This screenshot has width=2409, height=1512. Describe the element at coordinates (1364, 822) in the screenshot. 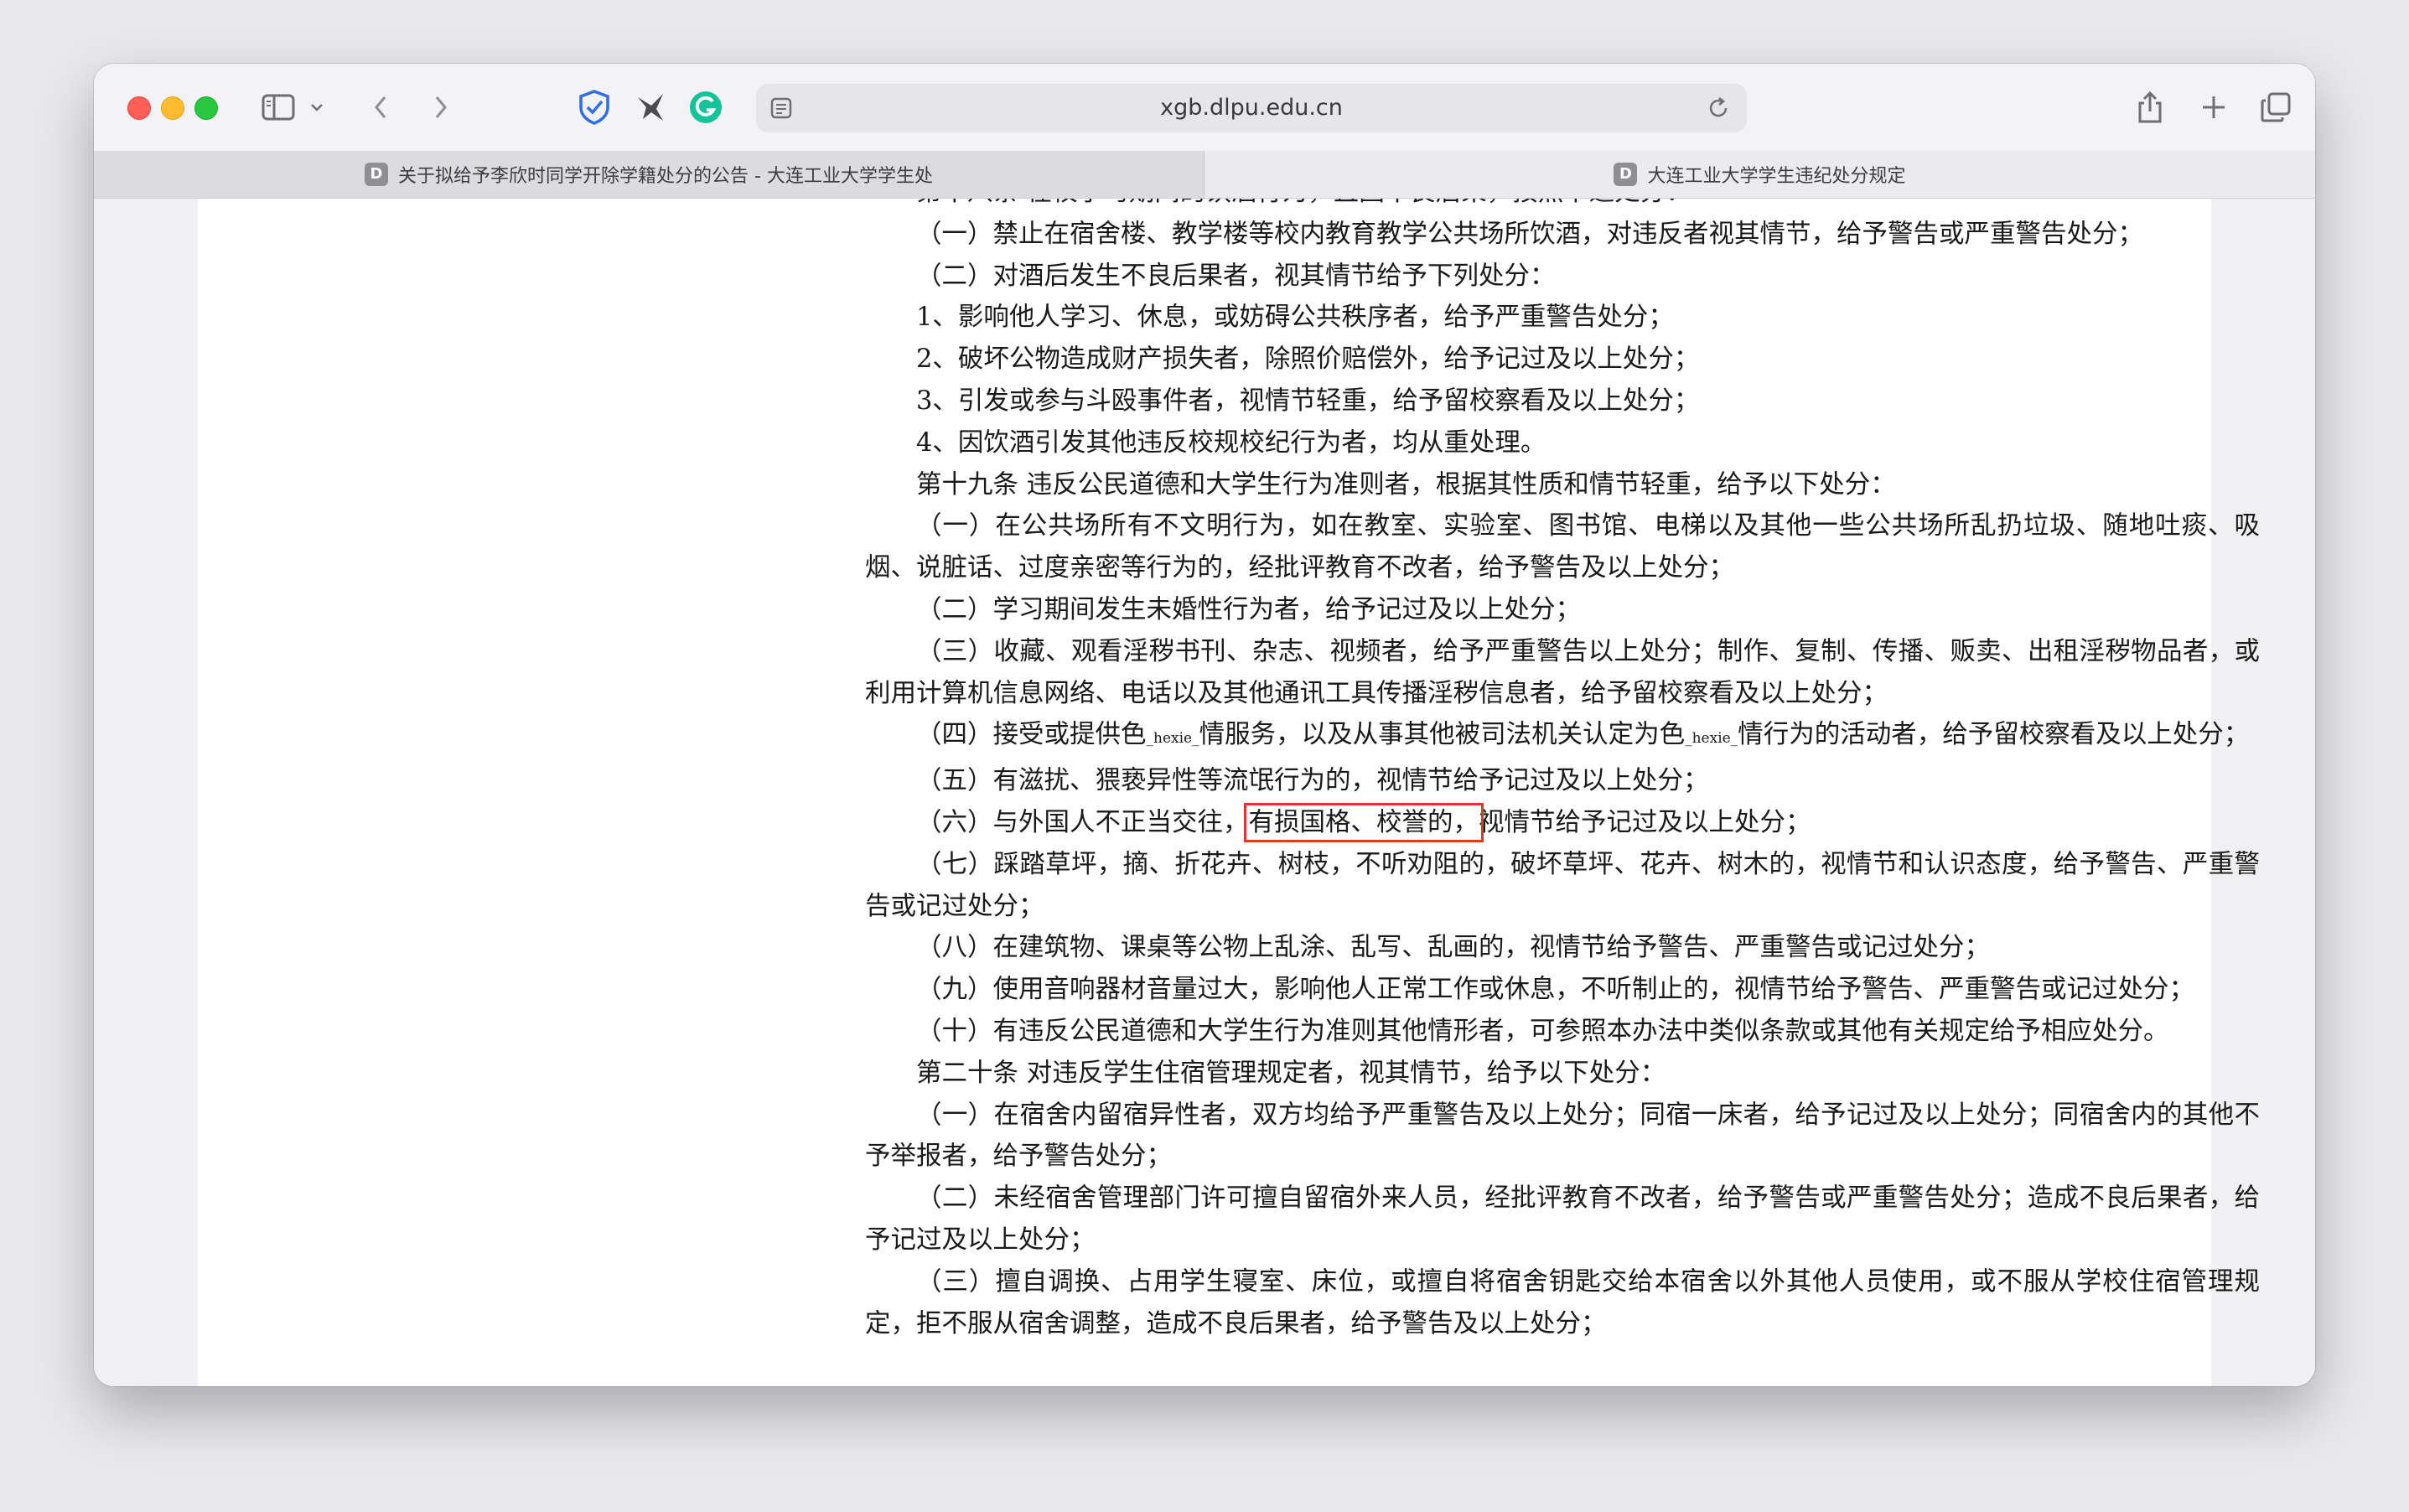

I see `highlighted-phrase: 有损国格、校誉的，` at that location.